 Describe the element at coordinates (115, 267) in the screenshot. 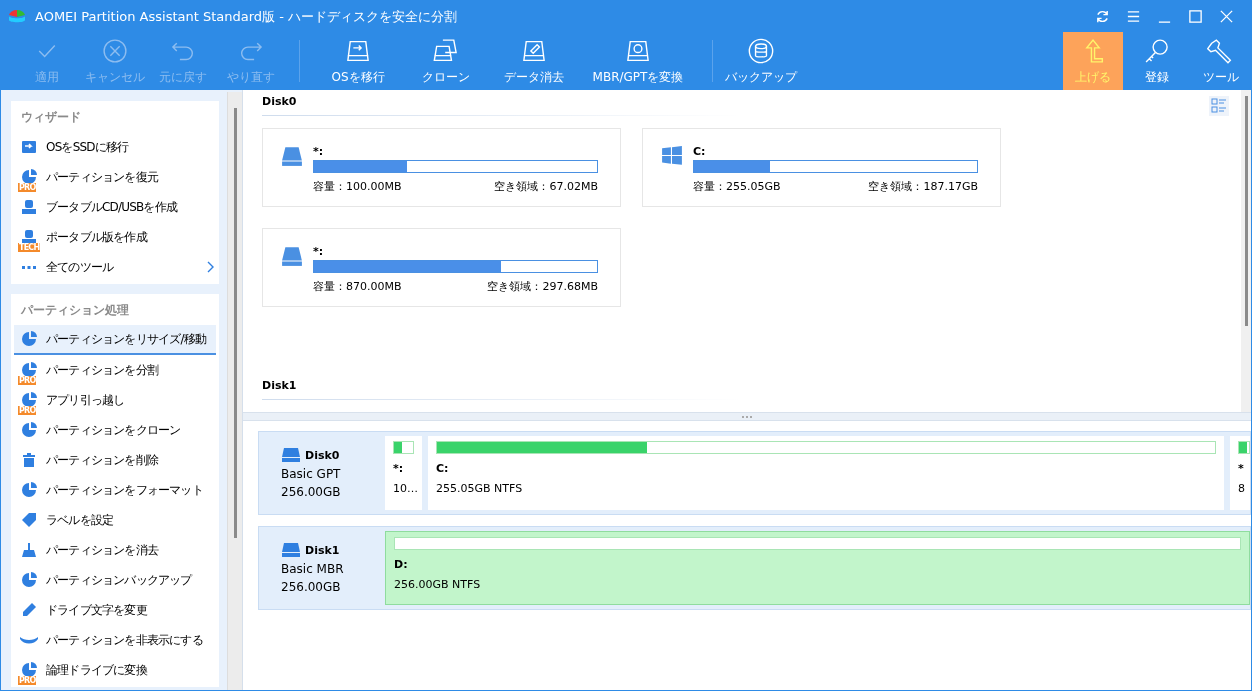

I see `sidebar-item: 全てのツール` at that location.